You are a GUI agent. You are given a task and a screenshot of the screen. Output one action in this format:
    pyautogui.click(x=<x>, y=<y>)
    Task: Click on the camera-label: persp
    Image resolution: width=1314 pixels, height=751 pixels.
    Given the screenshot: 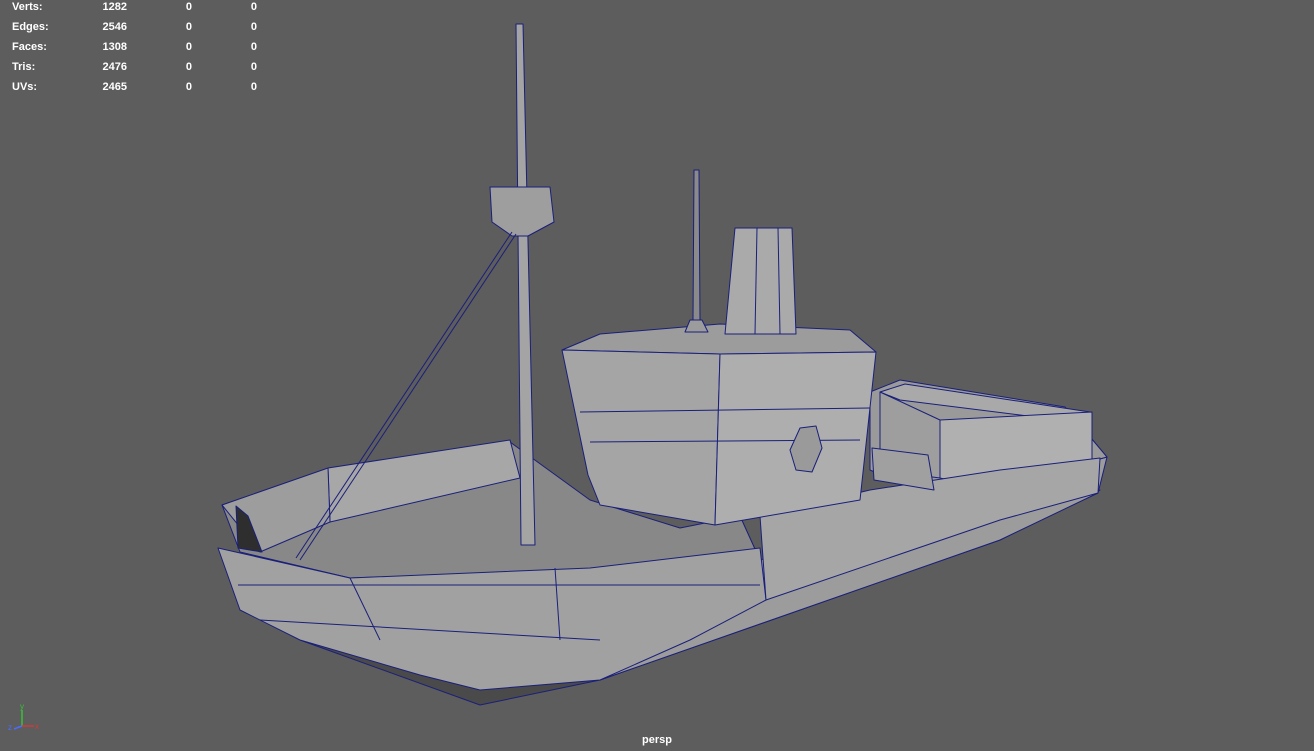 What is the action you would take?
    pyautogui.click(x=657, y=740)
    